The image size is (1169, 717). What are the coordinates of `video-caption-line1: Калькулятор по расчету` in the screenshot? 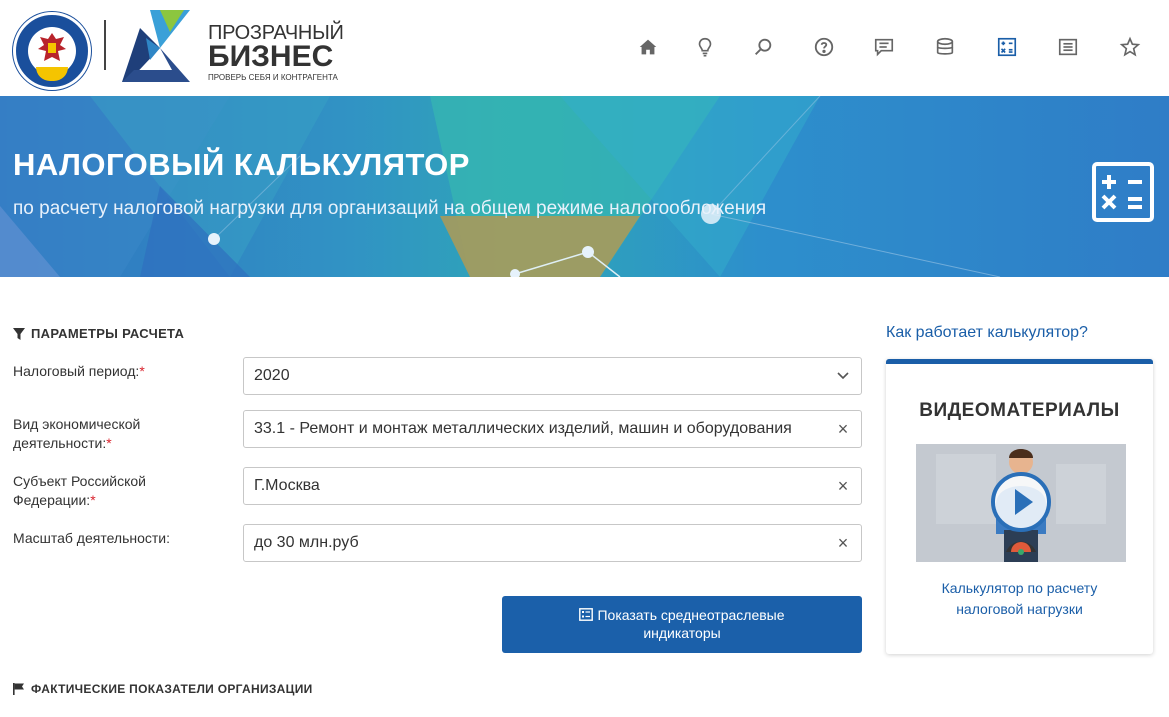 It's located at (1019, 588).